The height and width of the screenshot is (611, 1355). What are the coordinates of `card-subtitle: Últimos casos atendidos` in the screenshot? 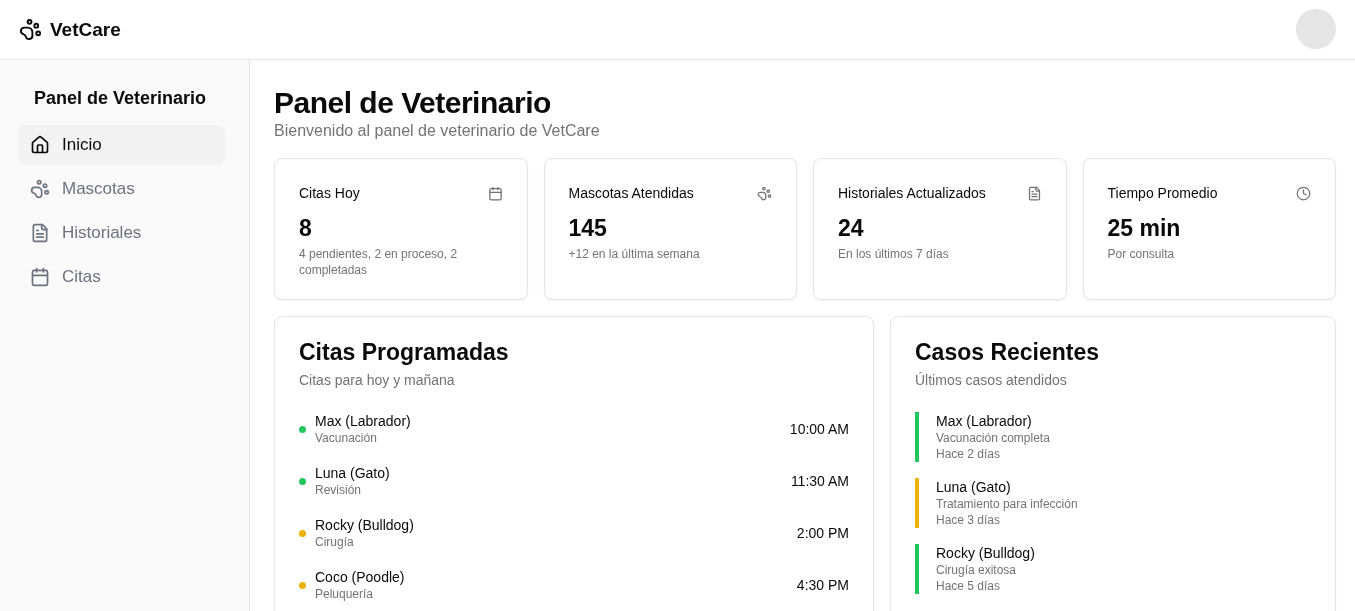 It's located at (991, 380).